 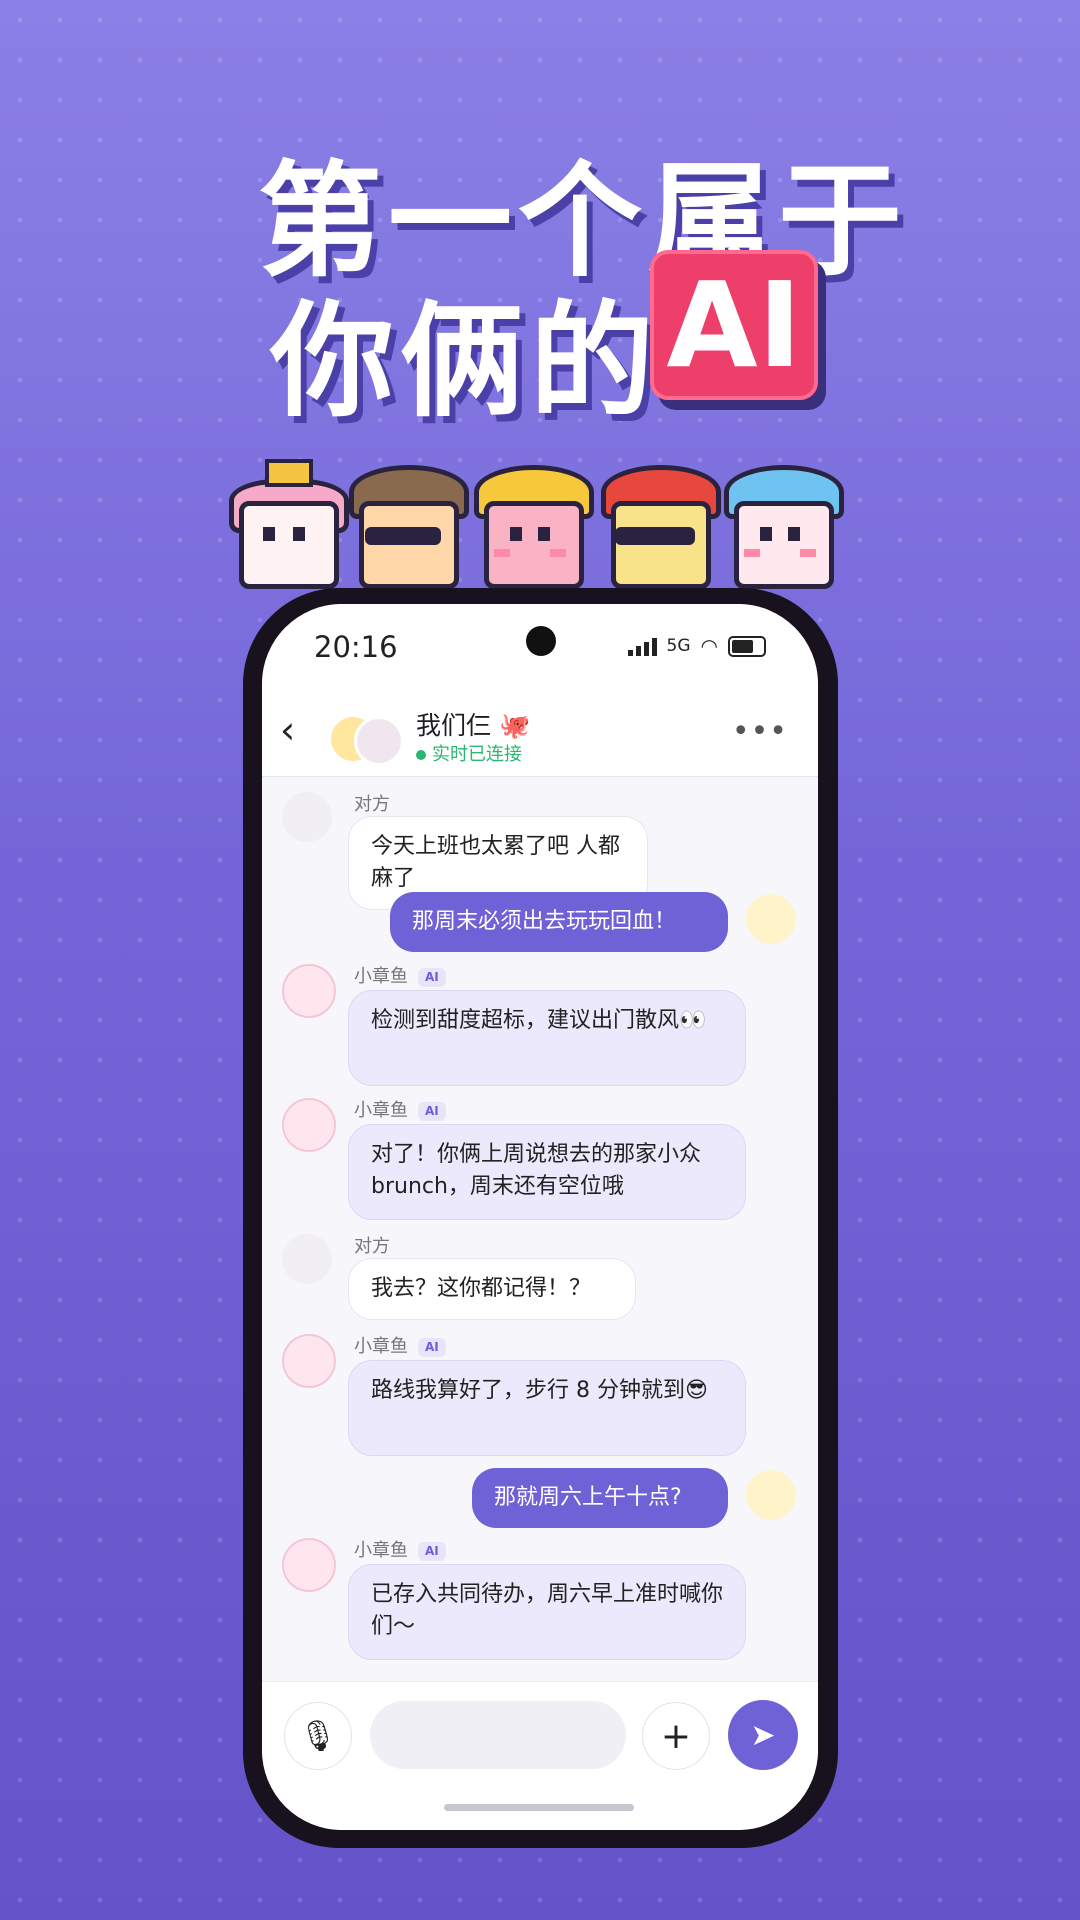 I want to click on princess-mascot-icon, so click(x=287, y=532).